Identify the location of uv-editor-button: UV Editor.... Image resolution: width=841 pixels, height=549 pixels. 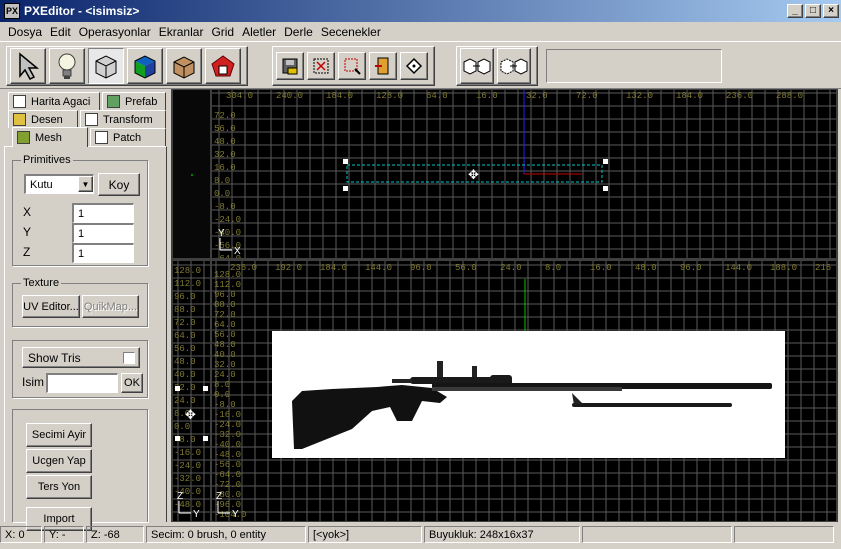
(51, 306).